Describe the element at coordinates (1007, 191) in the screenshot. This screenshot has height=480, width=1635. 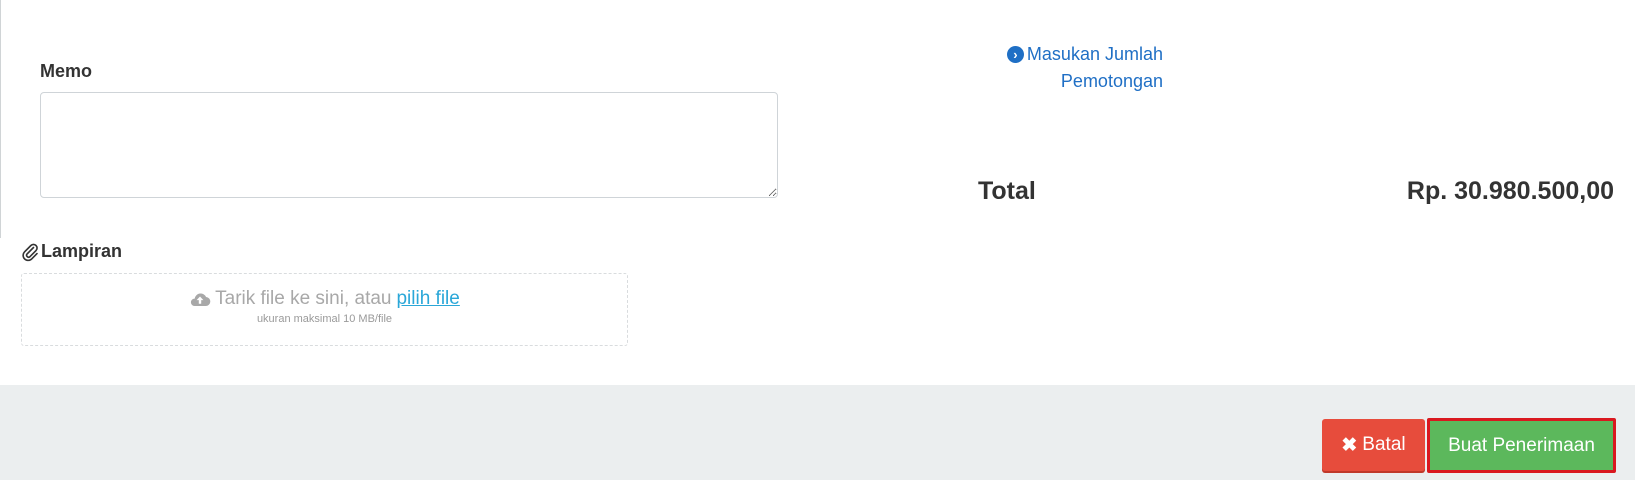
I see `total-label: Total` at that location.